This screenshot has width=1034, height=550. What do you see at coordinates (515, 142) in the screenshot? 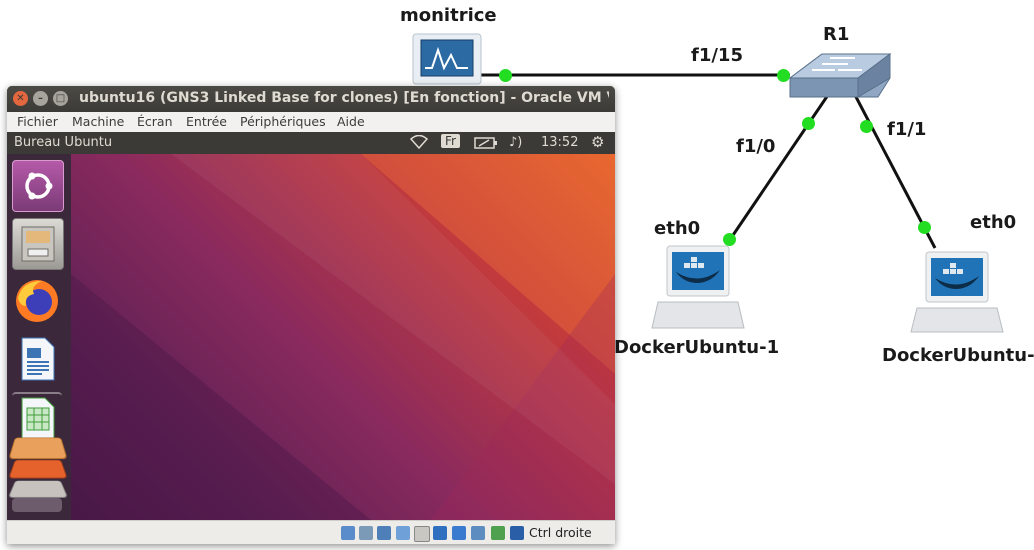
I see `volume-icon: ♪)` at bounding box center [515, 142].